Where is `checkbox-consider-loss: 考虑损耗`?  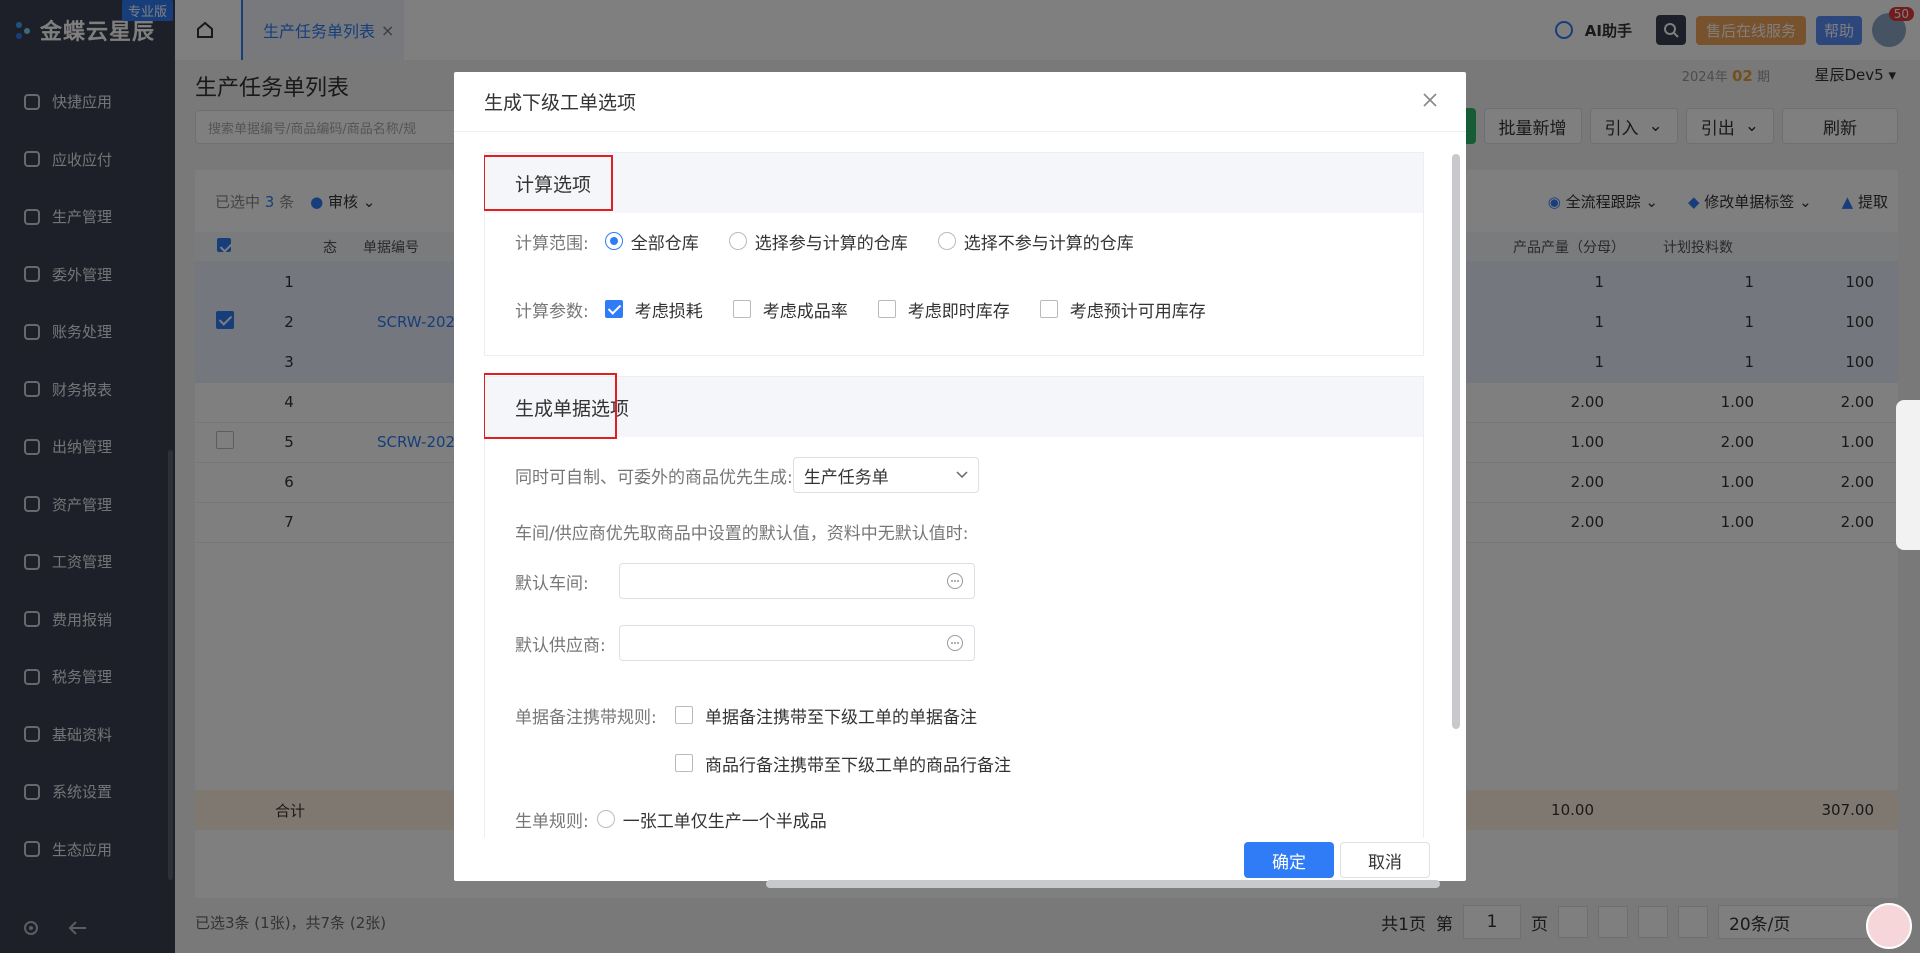 checkbox-consider-loss: 考虑损耗 is located at coordinates (653, 309).